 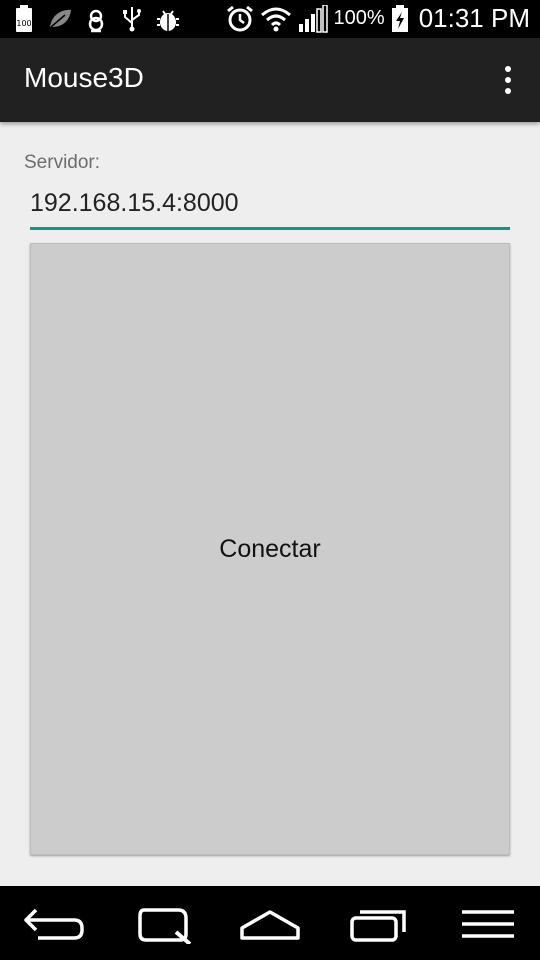 I want to click on server-label: Servidor:, so click(x=62, y=162).